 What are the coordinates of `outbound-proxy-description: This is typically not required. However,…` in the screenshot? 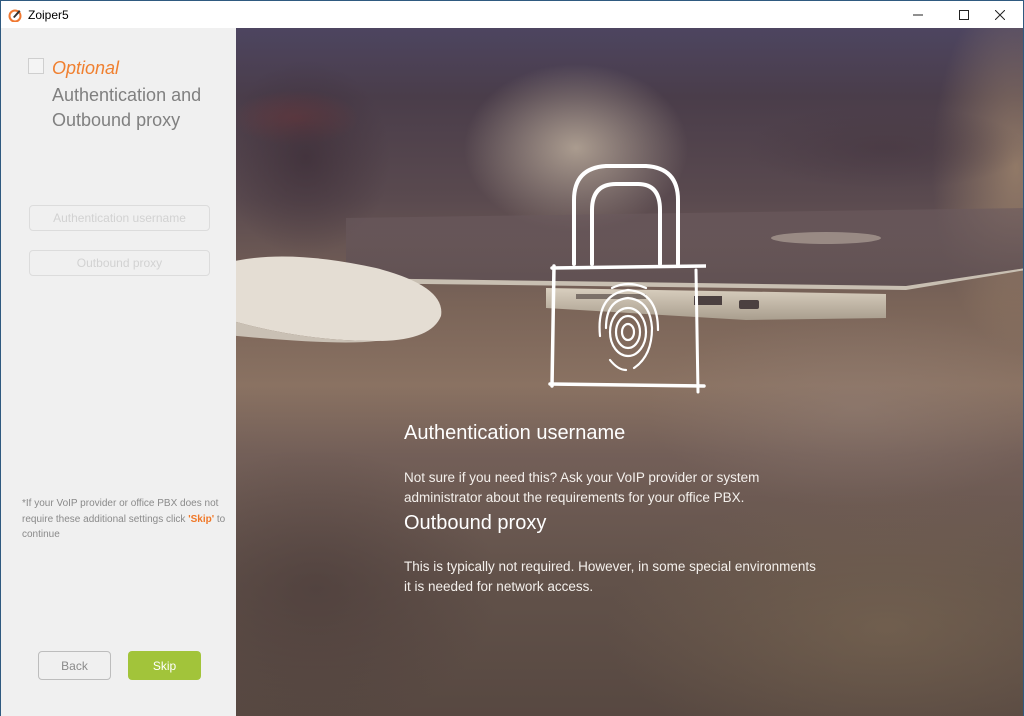 It's located at (610, 576).